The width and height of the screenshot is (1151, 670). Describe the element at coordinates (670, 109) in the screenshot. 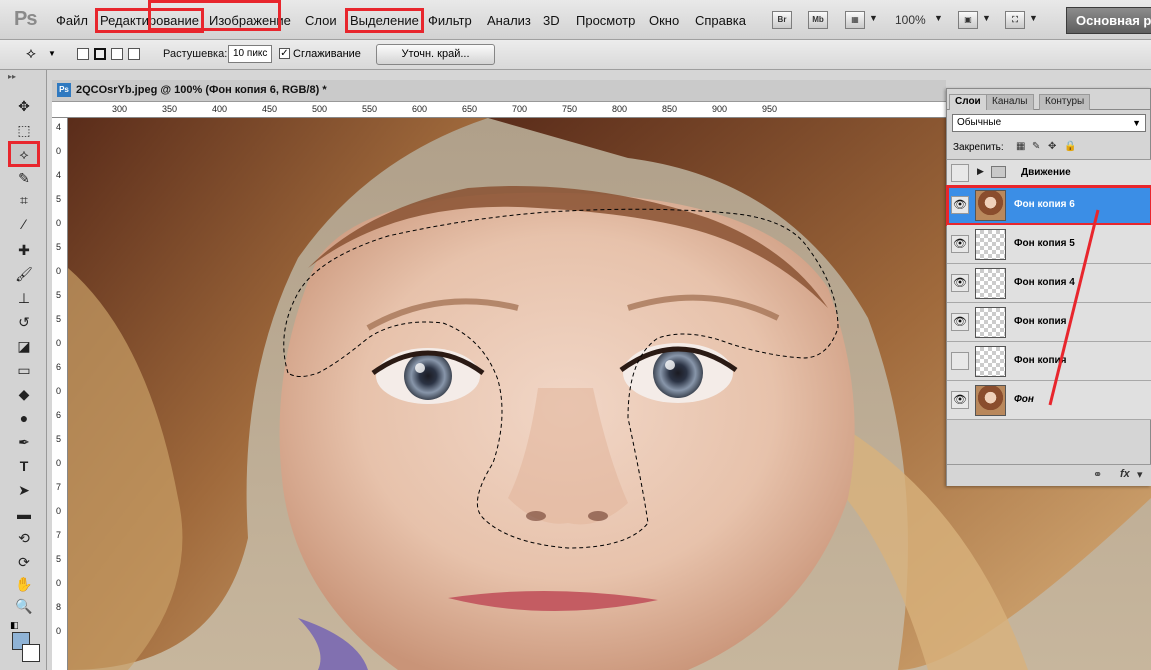

I see `ruler-tick-label: 850` at that location.